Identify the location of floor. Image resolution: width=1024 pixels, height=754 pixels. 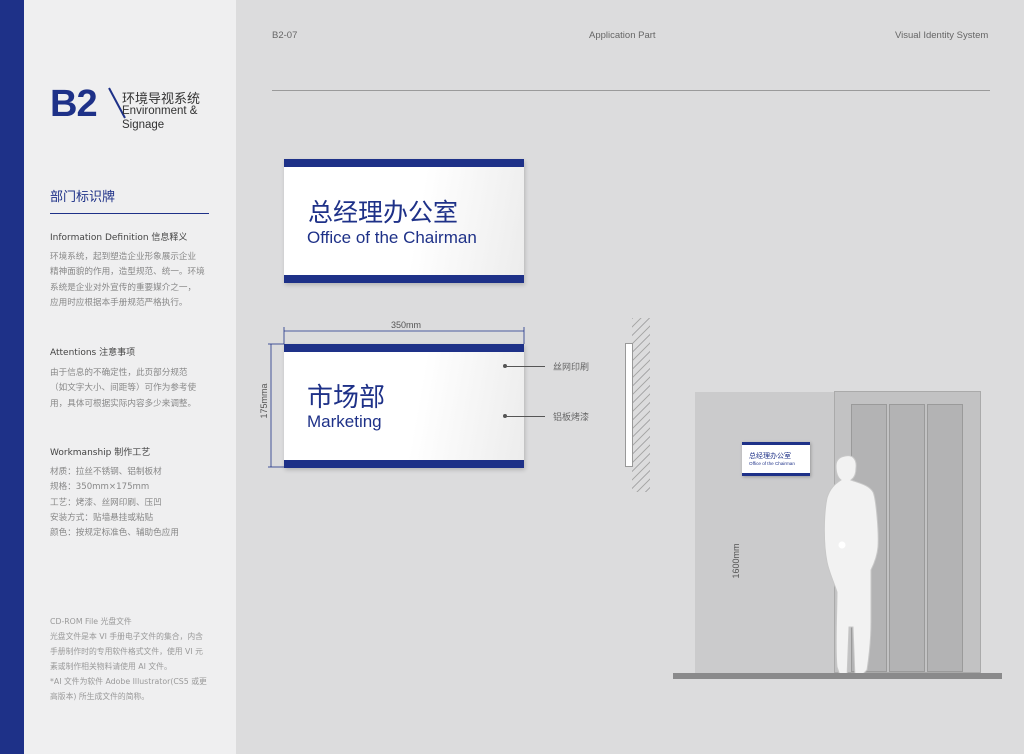
(837, 676).